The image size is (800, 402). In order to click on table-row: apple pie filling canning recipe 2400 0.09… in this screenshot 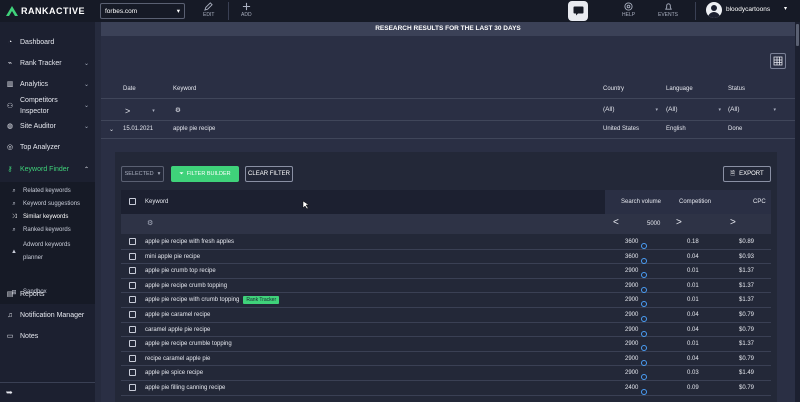, I will do `click(446, 388)`.